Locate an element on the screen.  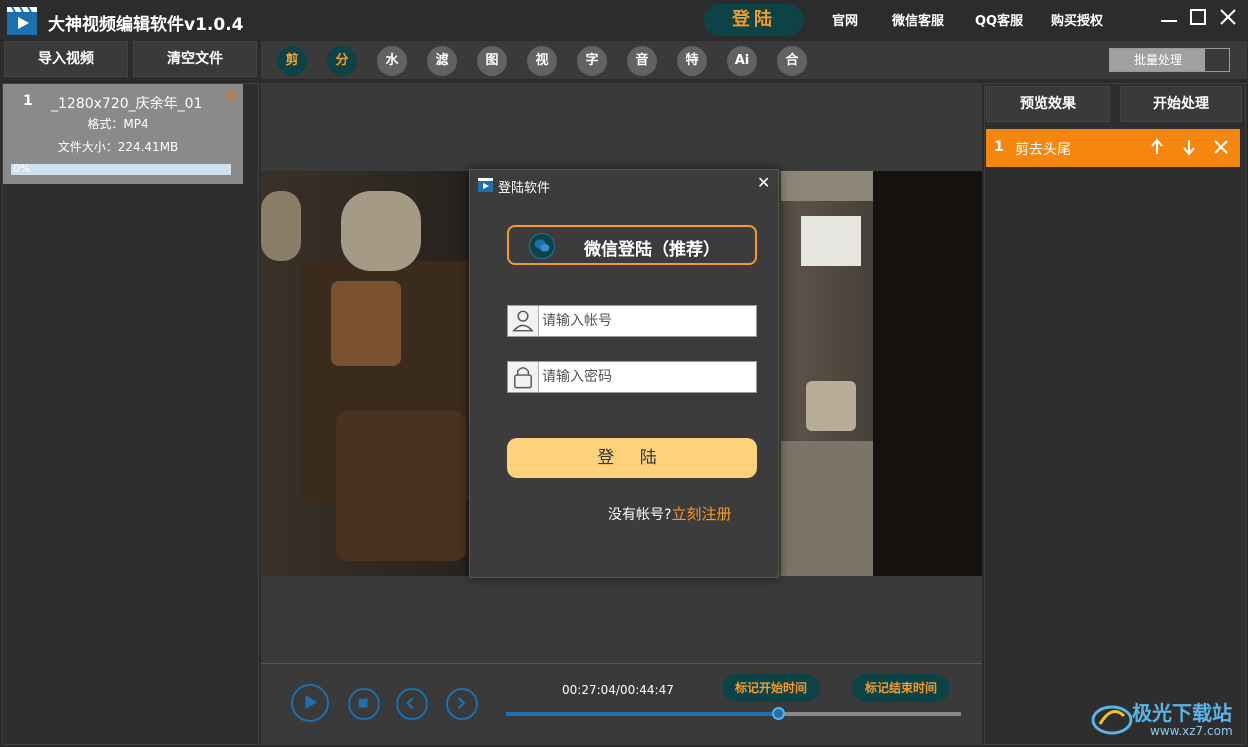
qq-support-link: QQ客服 is located at coordinates (999, 19).